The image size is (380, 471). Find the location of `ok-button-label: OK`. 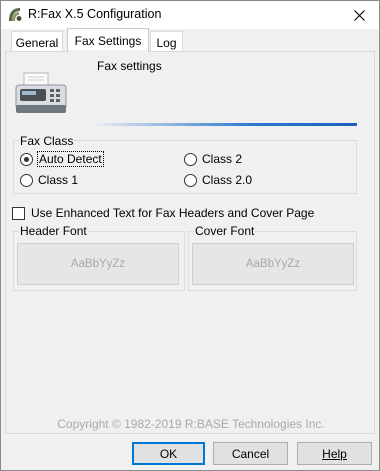

ok-button-label: OK is located at coordinates (168, 453).